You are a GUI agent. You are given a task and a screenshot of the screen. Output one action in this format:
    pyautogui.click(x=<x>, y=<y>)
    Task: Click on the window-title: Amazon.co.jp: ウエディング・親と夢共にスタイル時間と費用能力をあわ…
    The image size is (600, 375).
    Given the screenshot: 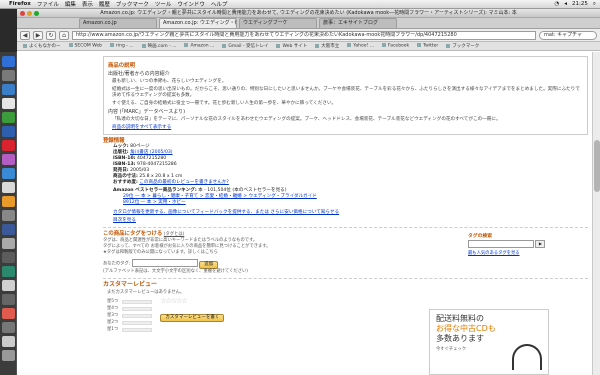 What is the action you would take?
    pyautogui.click(x=308, y=13)
    